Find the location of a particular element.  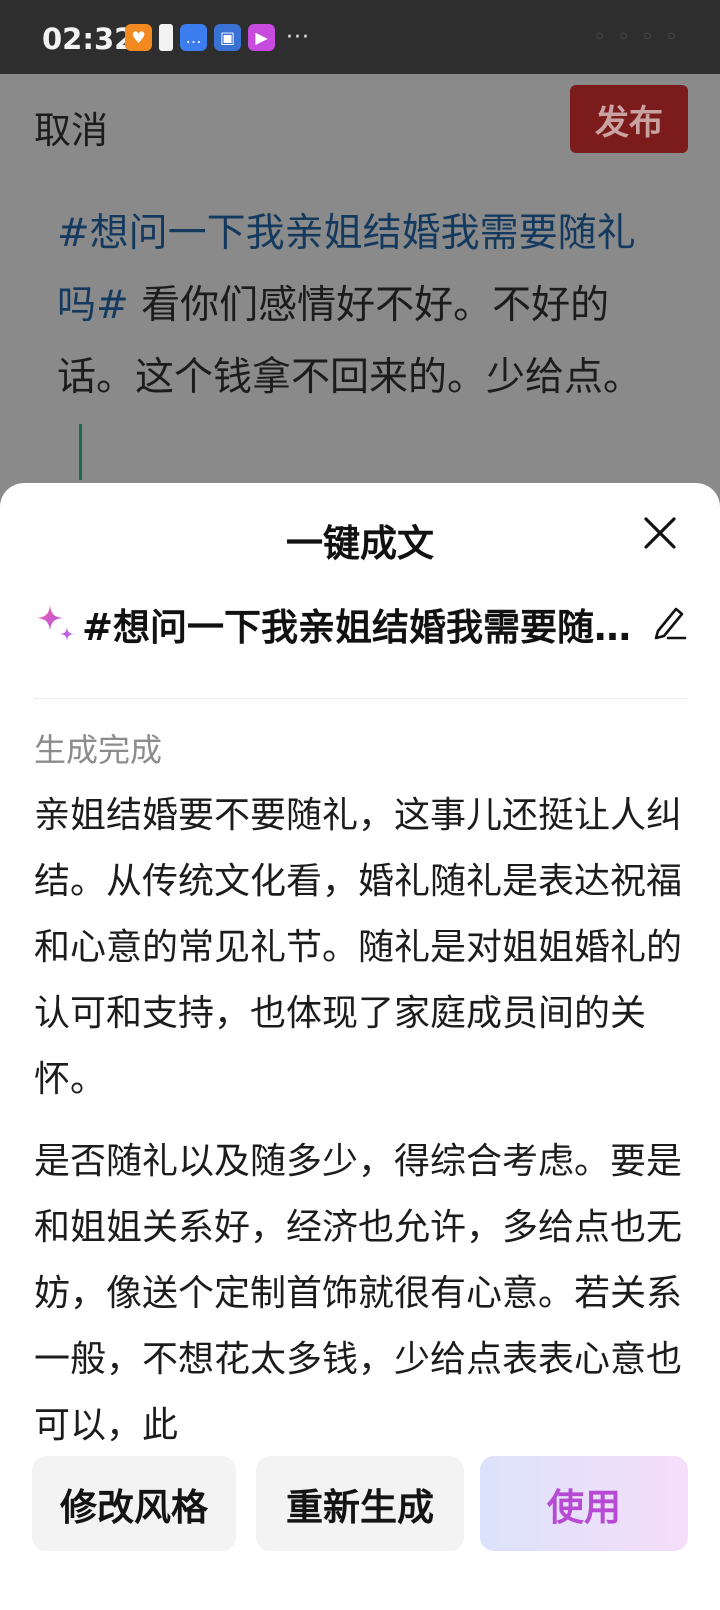

shopping-app-icon: ♥ is located at coordinates (138, 37).